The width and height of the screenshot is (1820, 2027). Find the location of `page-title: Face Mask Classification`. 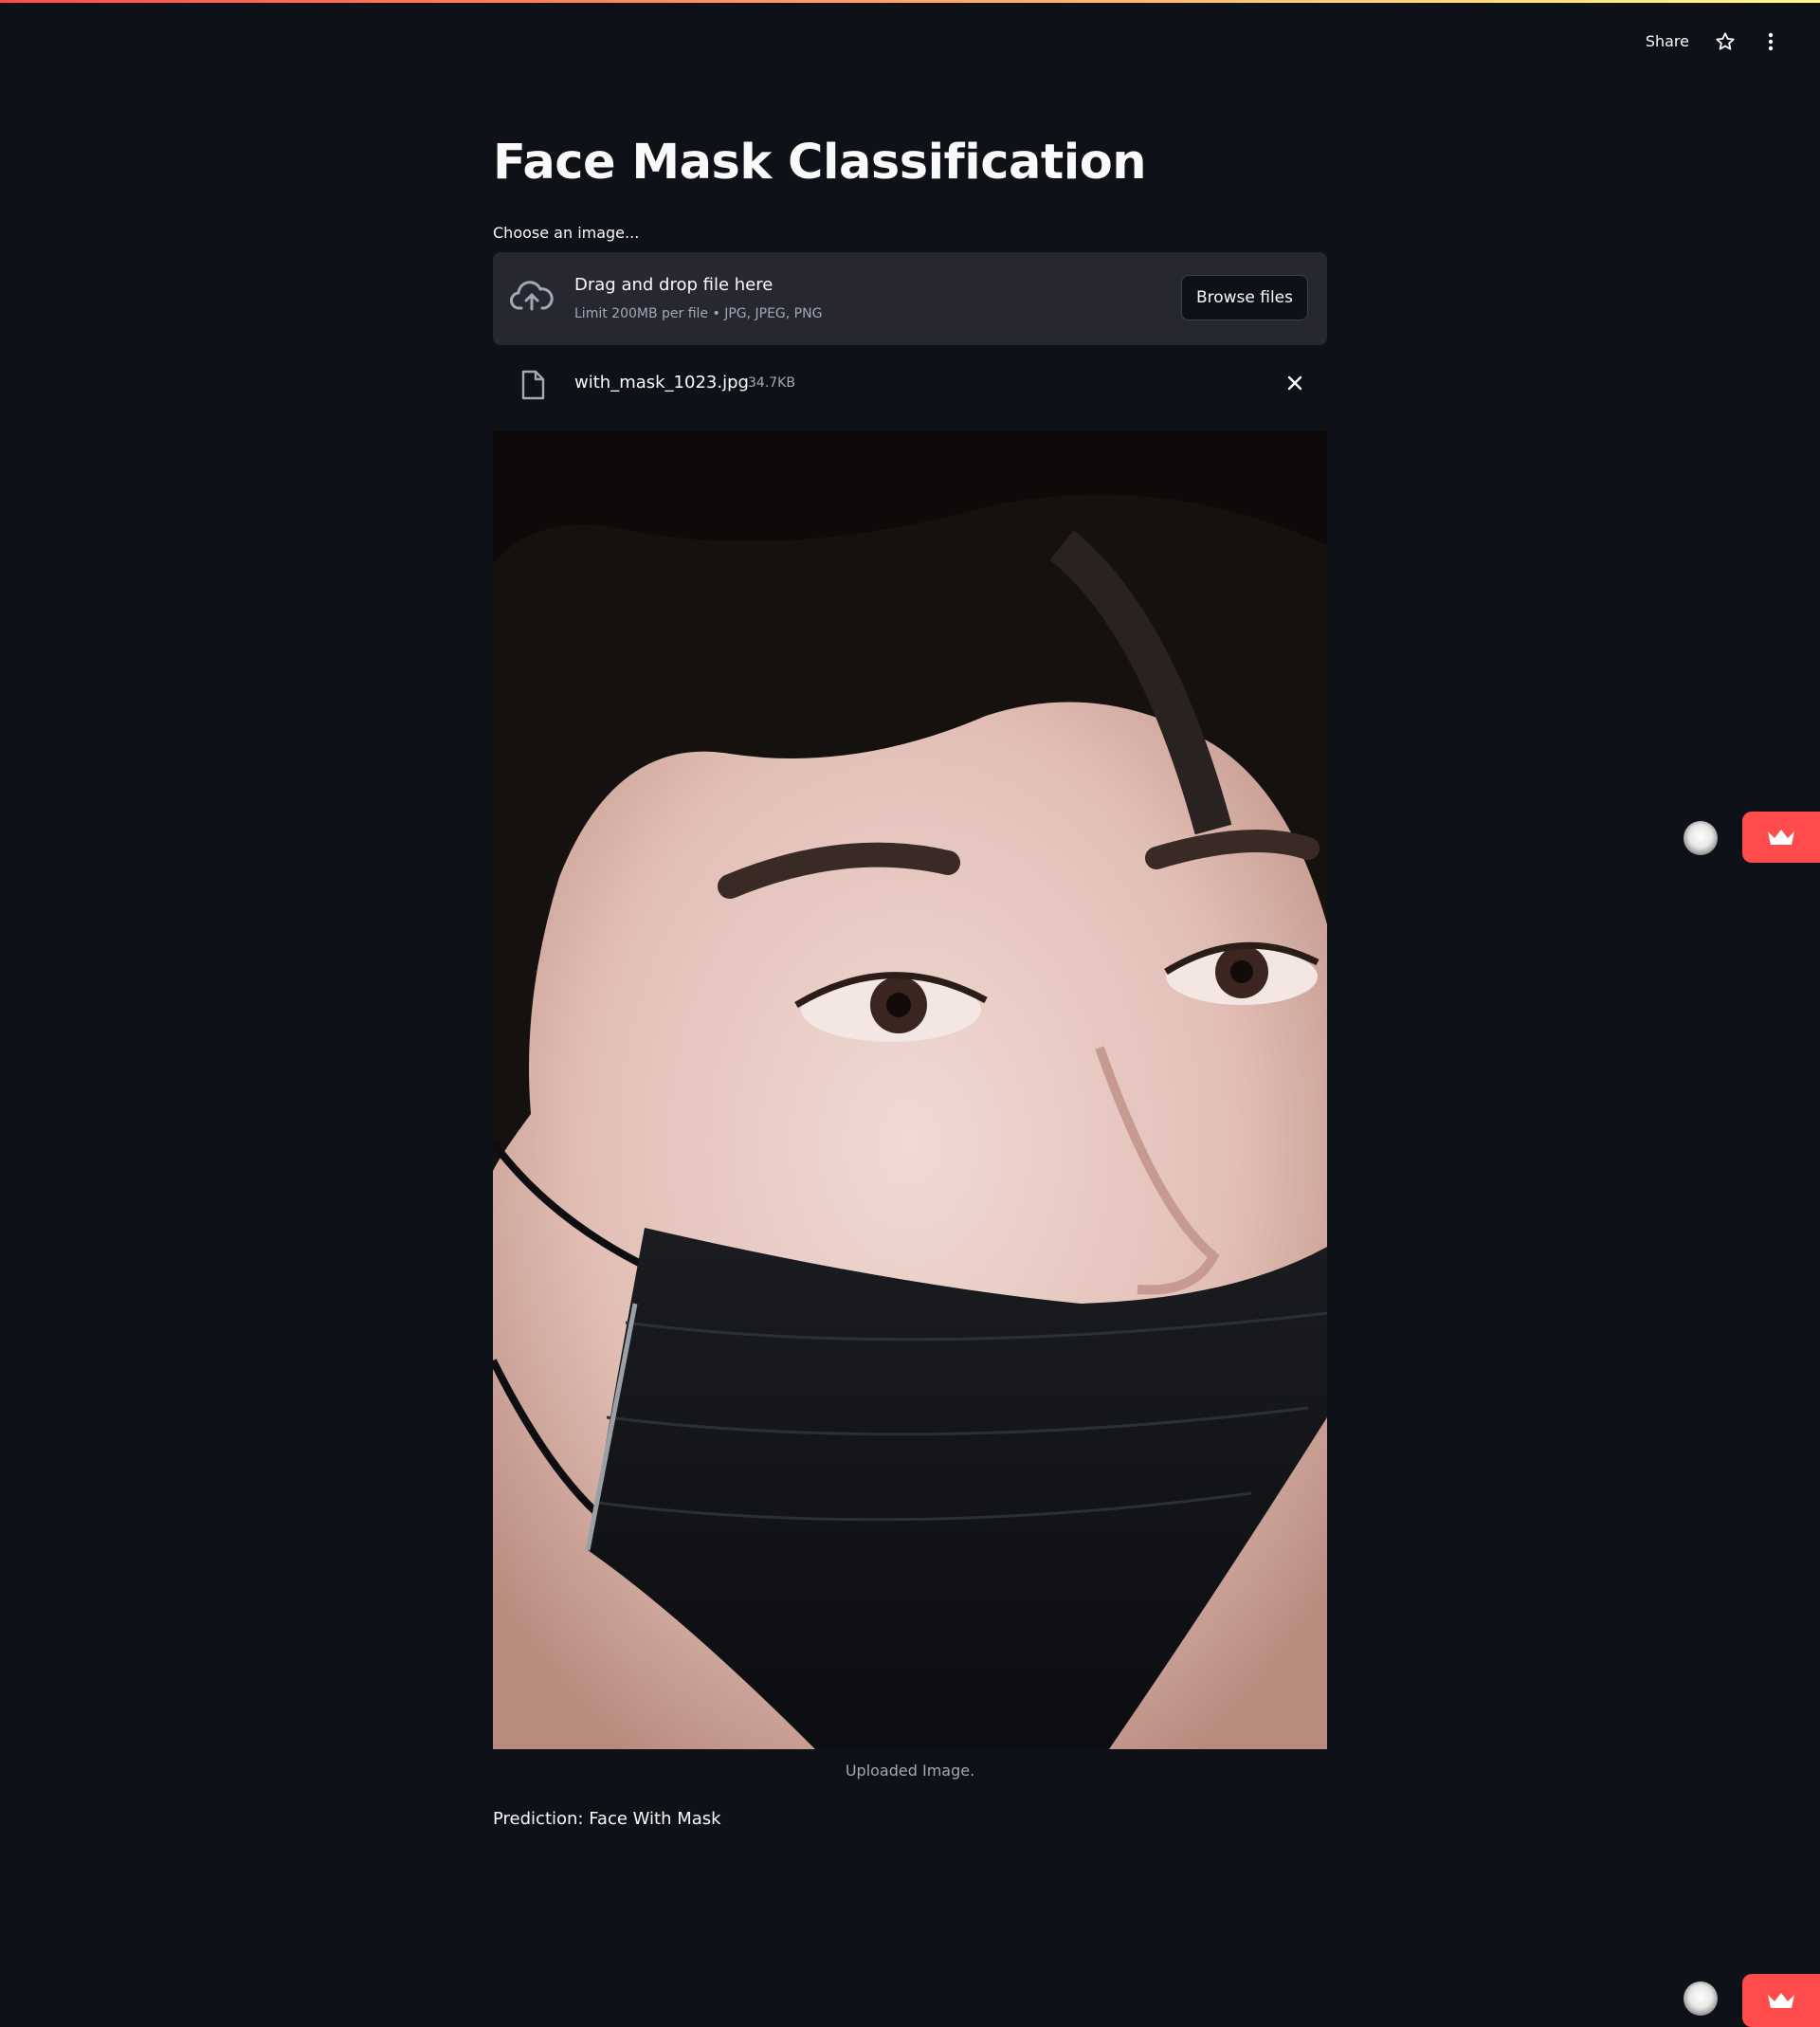

page-title: Face Mask Classification is located at coordinates (820, 163).